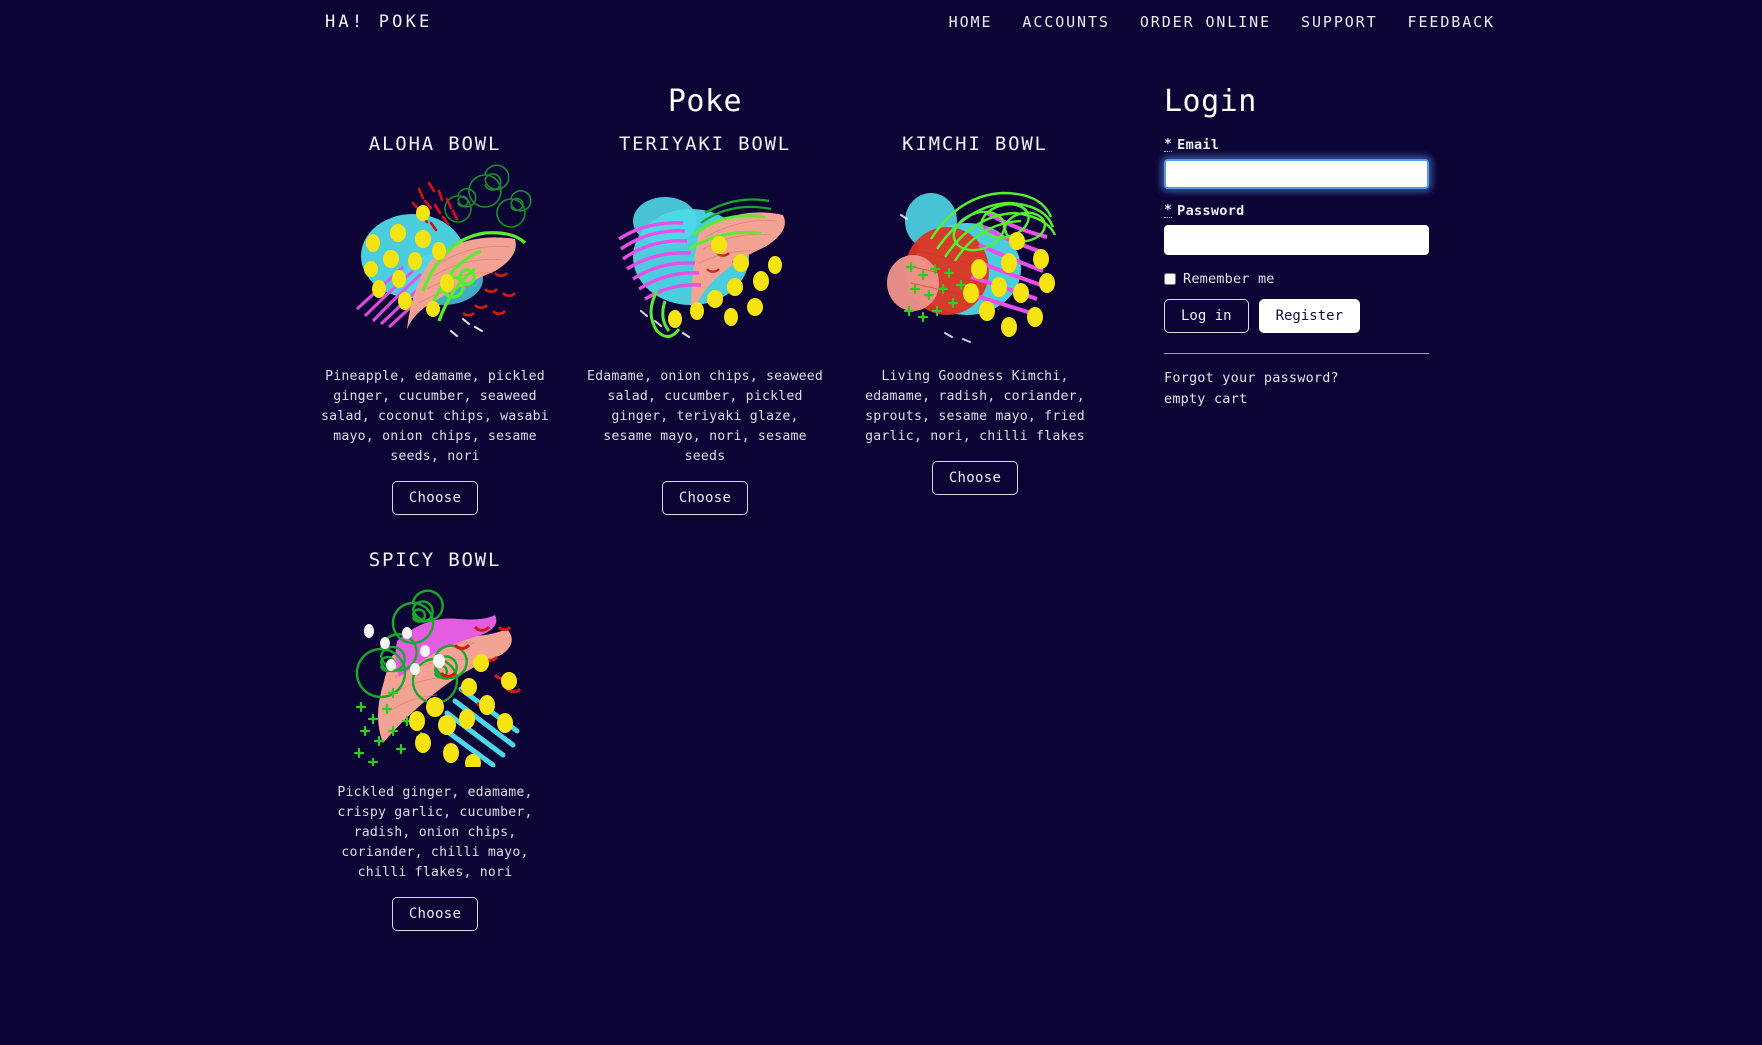 Image resolution: width=1762 pixels, height=1045 pixels. Describe the element at coordinates (1339, 22) in the screenshot. I see `nav-item-support: SUPPORT` at that location.